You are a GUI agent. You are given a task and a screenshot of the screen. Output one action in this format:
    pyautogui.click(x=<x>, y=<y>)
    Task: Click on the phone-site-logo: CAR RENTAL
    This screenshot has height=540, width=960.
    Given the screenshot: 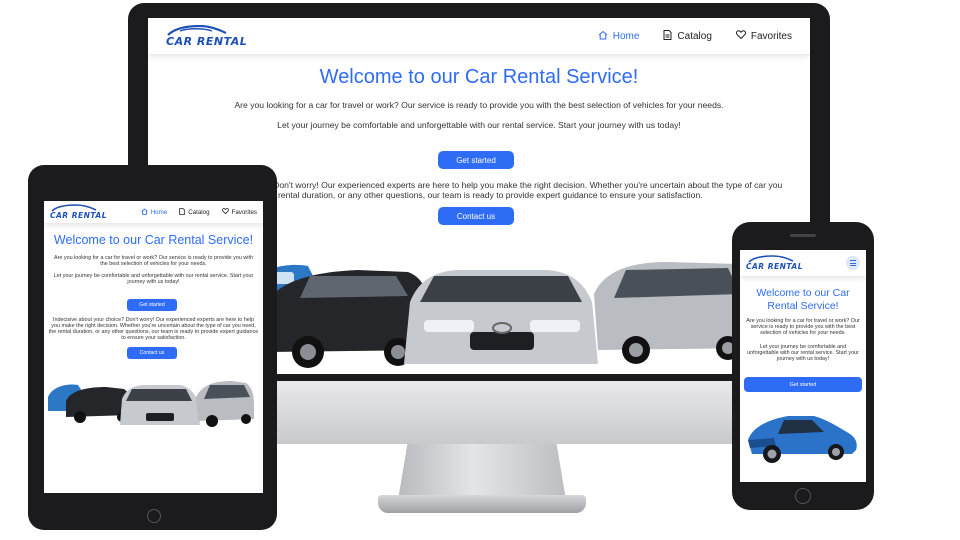 What is the action you would take?
    pyautogui.click(x=774, y=263)
    